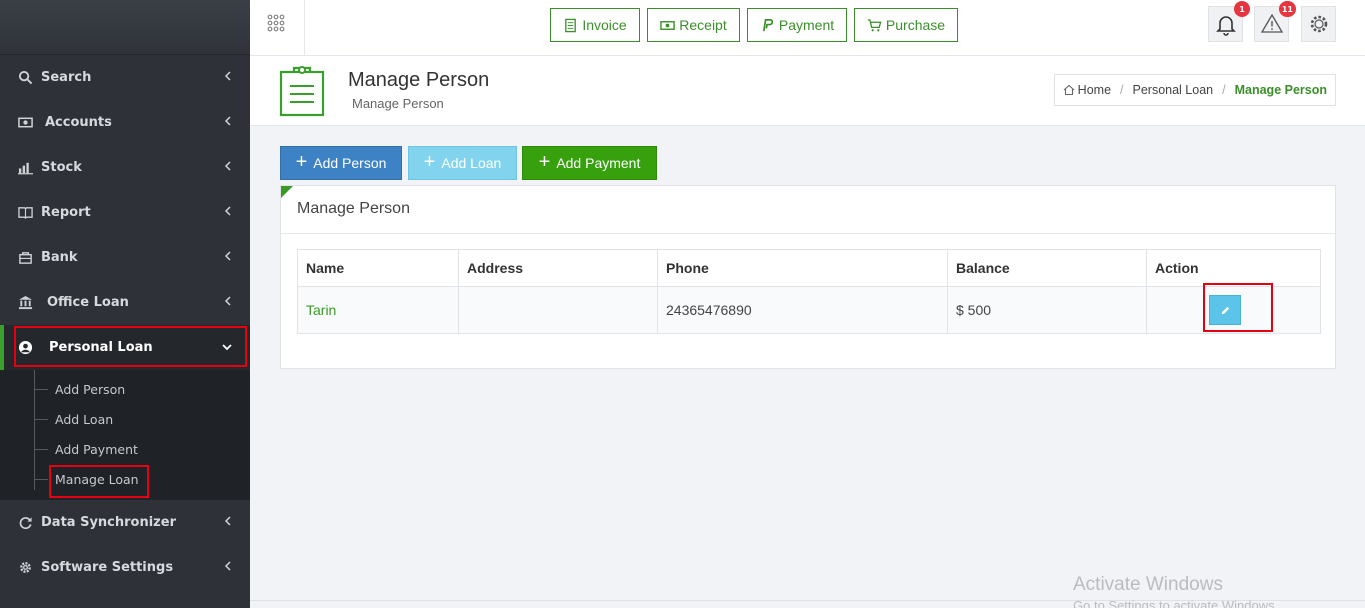 The height and width of the screenshot is (608, 1365). Describe the element at coordinates (808, 233) in the screenshot. I see `panel-divider` at that location.